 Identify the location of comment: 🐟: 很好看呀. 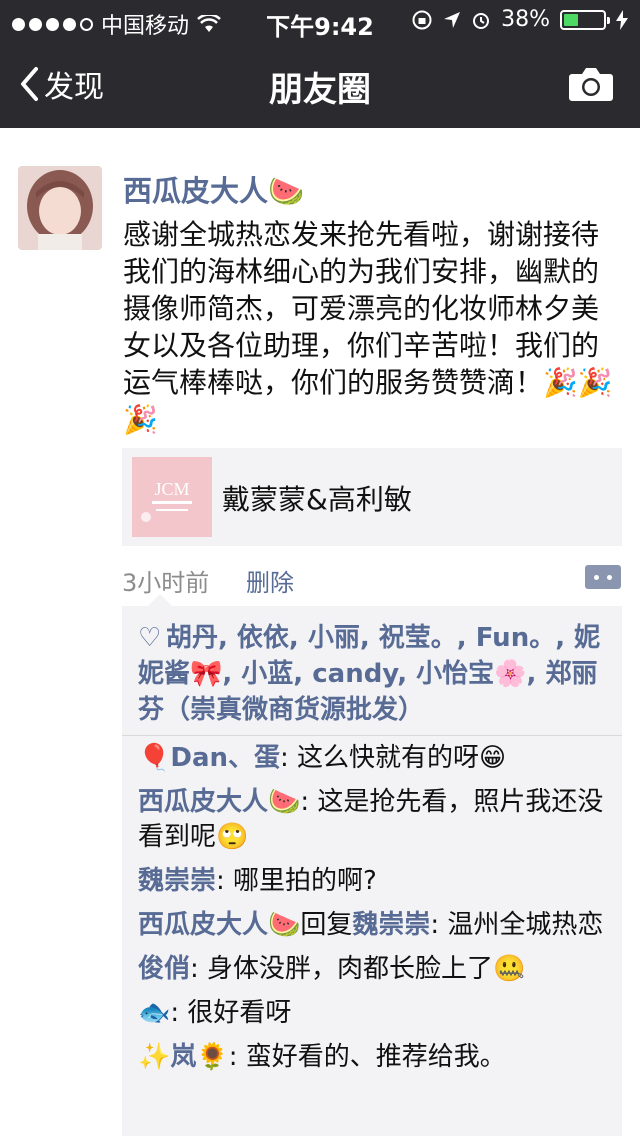
(378, 1013).